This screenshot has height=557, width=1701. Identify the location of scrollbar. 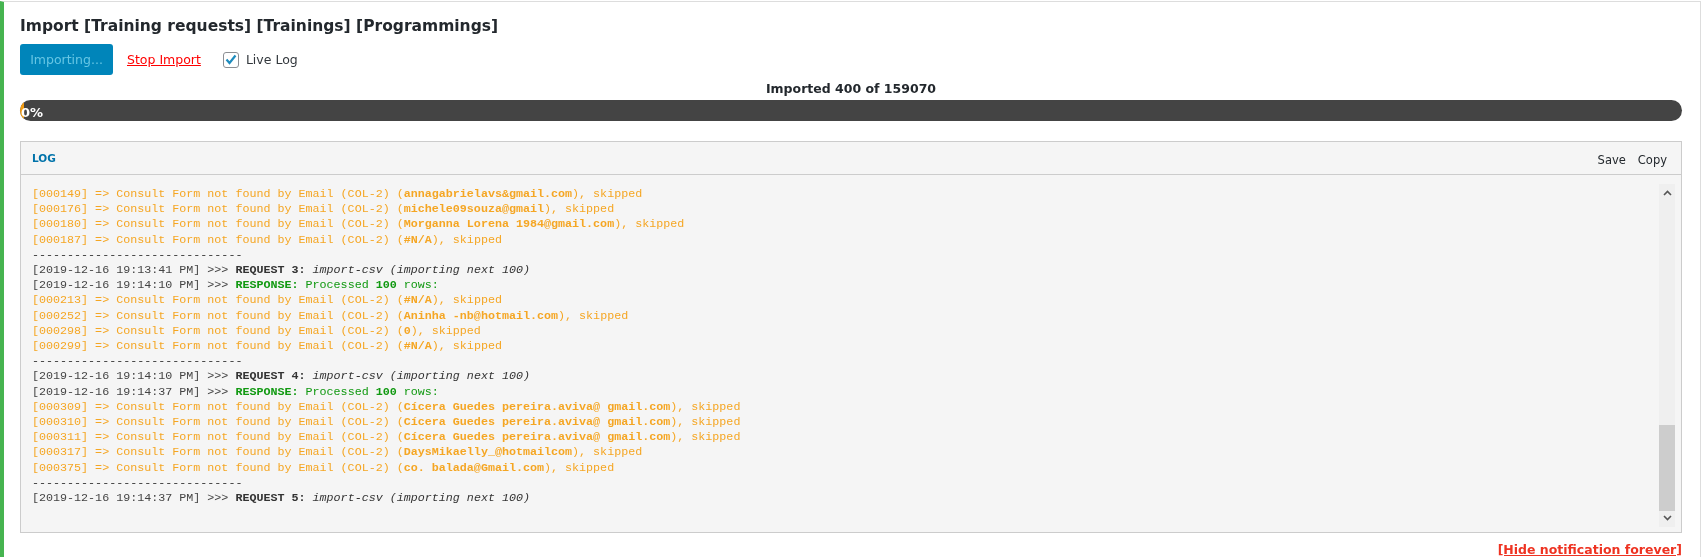
(1667, 355).